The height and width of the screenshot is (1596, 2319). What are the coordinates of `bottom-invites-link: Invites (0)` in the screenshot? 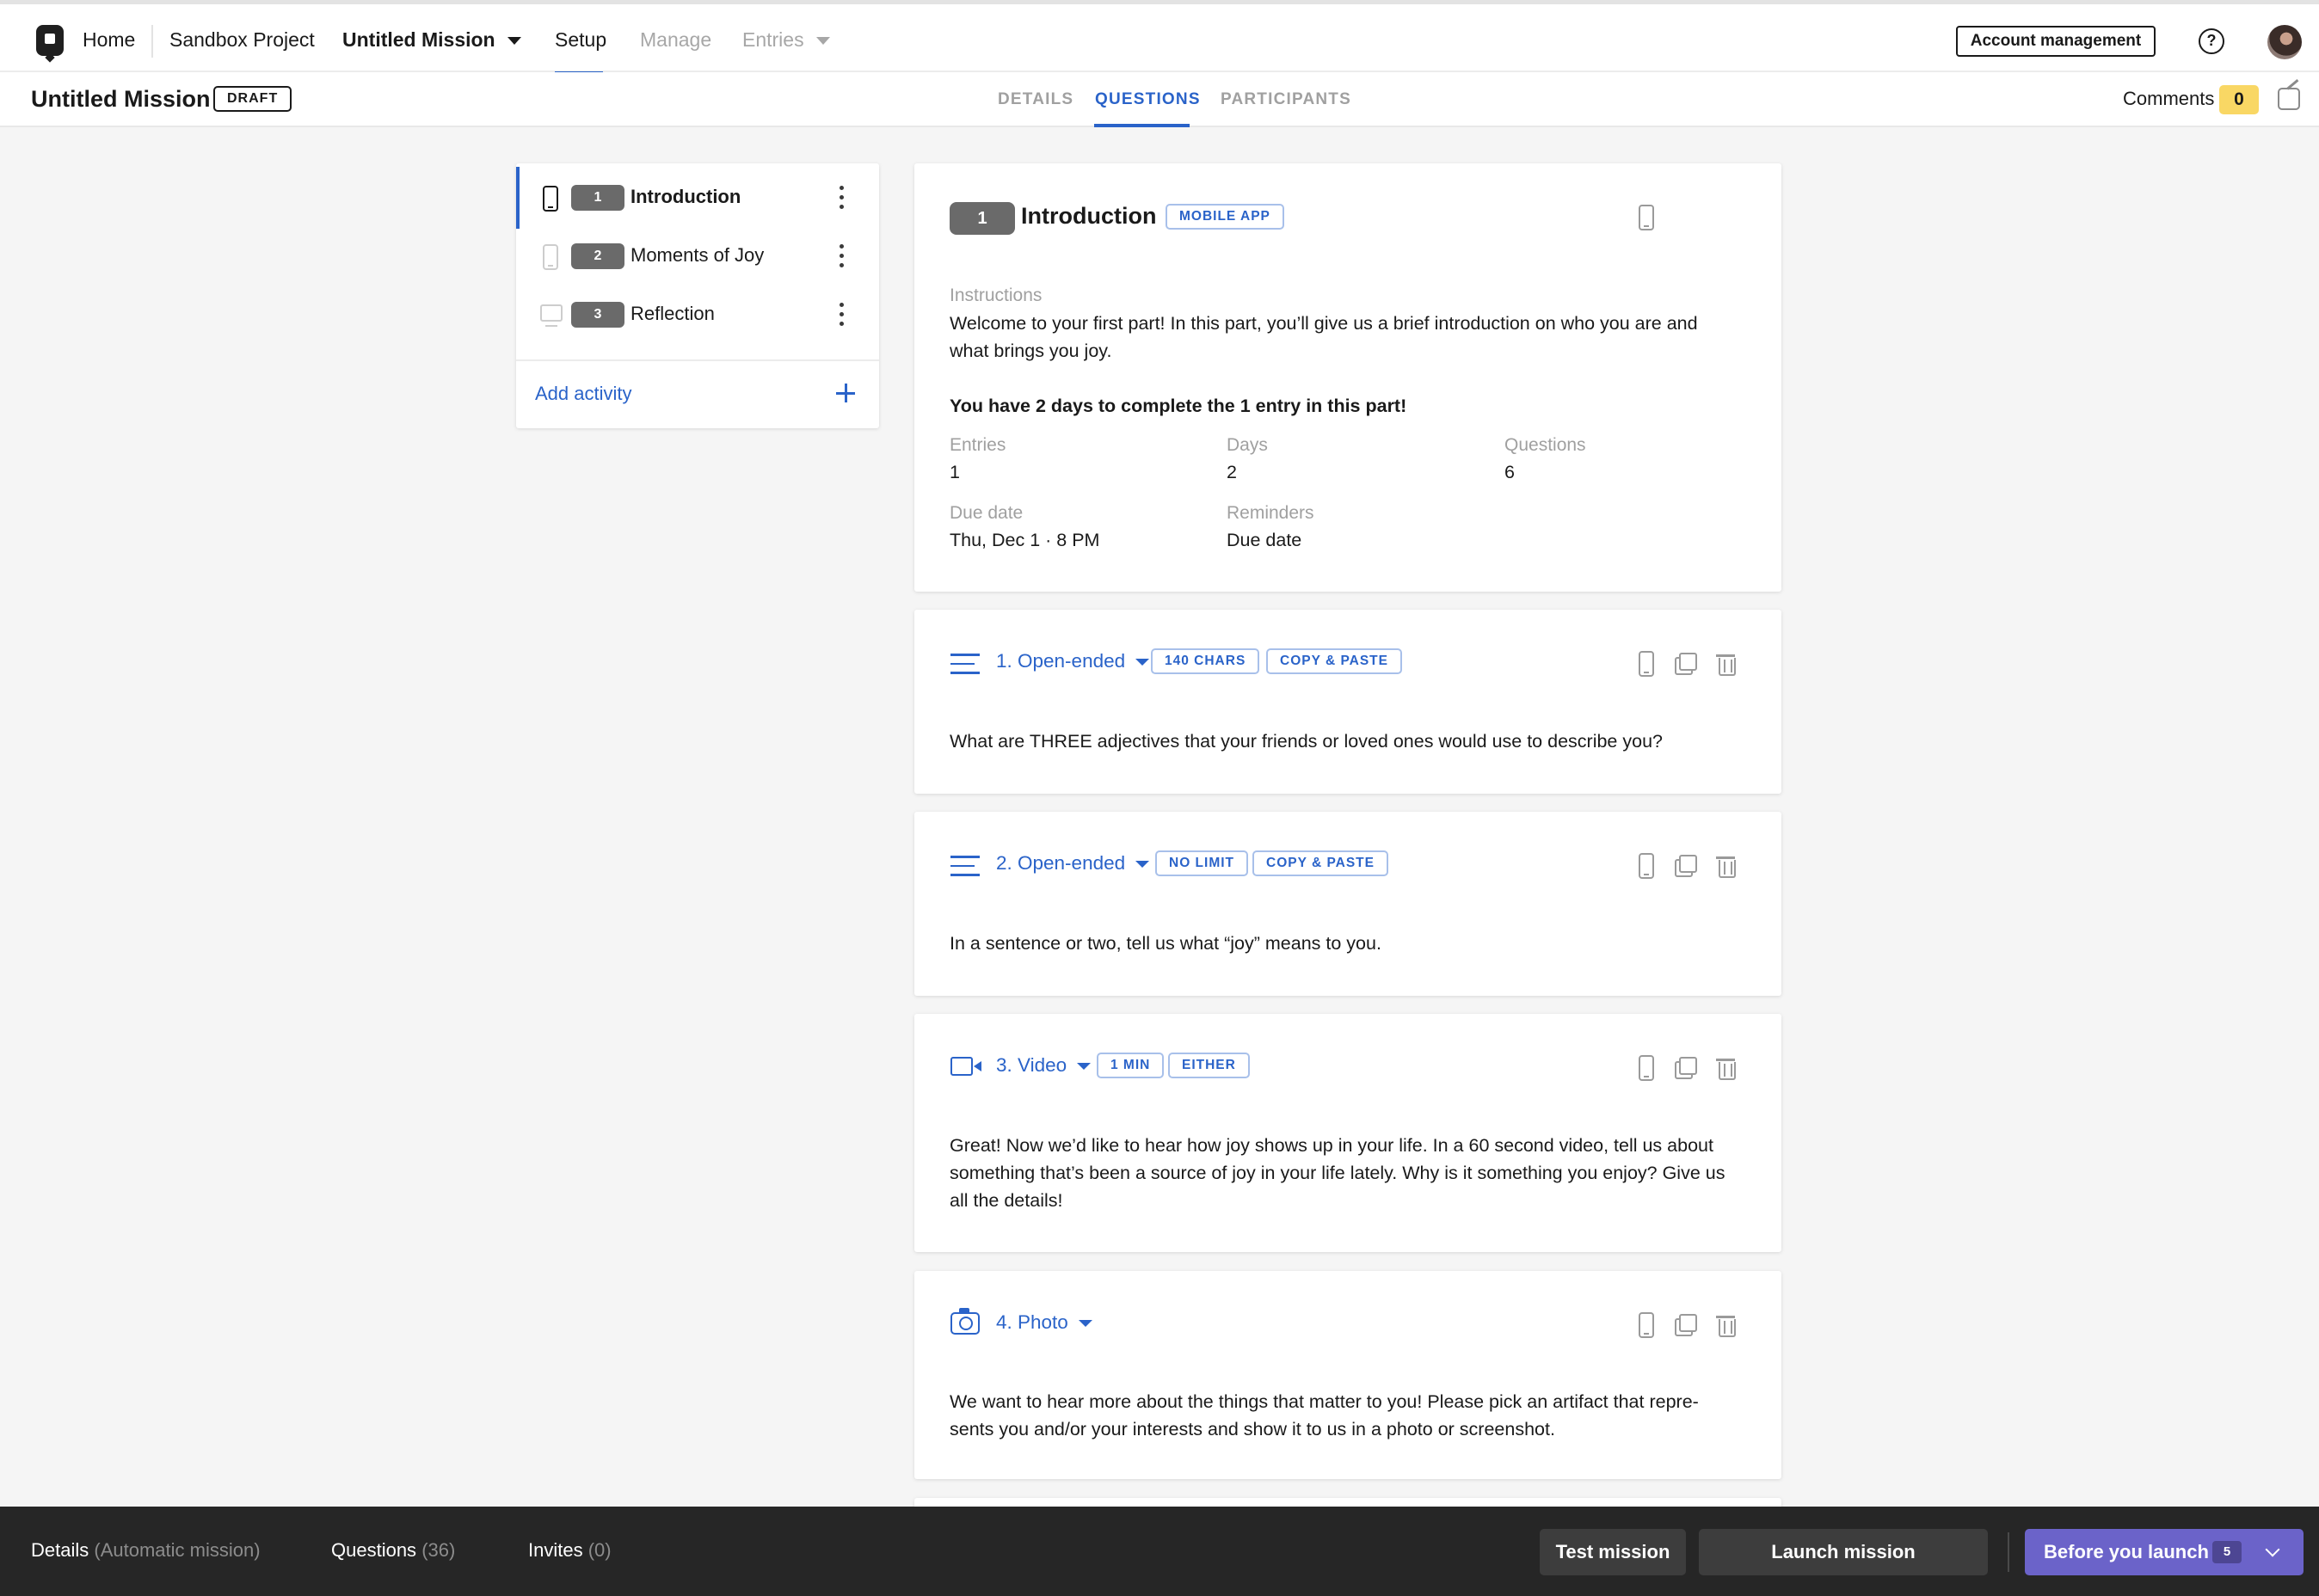 It's located at (570, 1550).